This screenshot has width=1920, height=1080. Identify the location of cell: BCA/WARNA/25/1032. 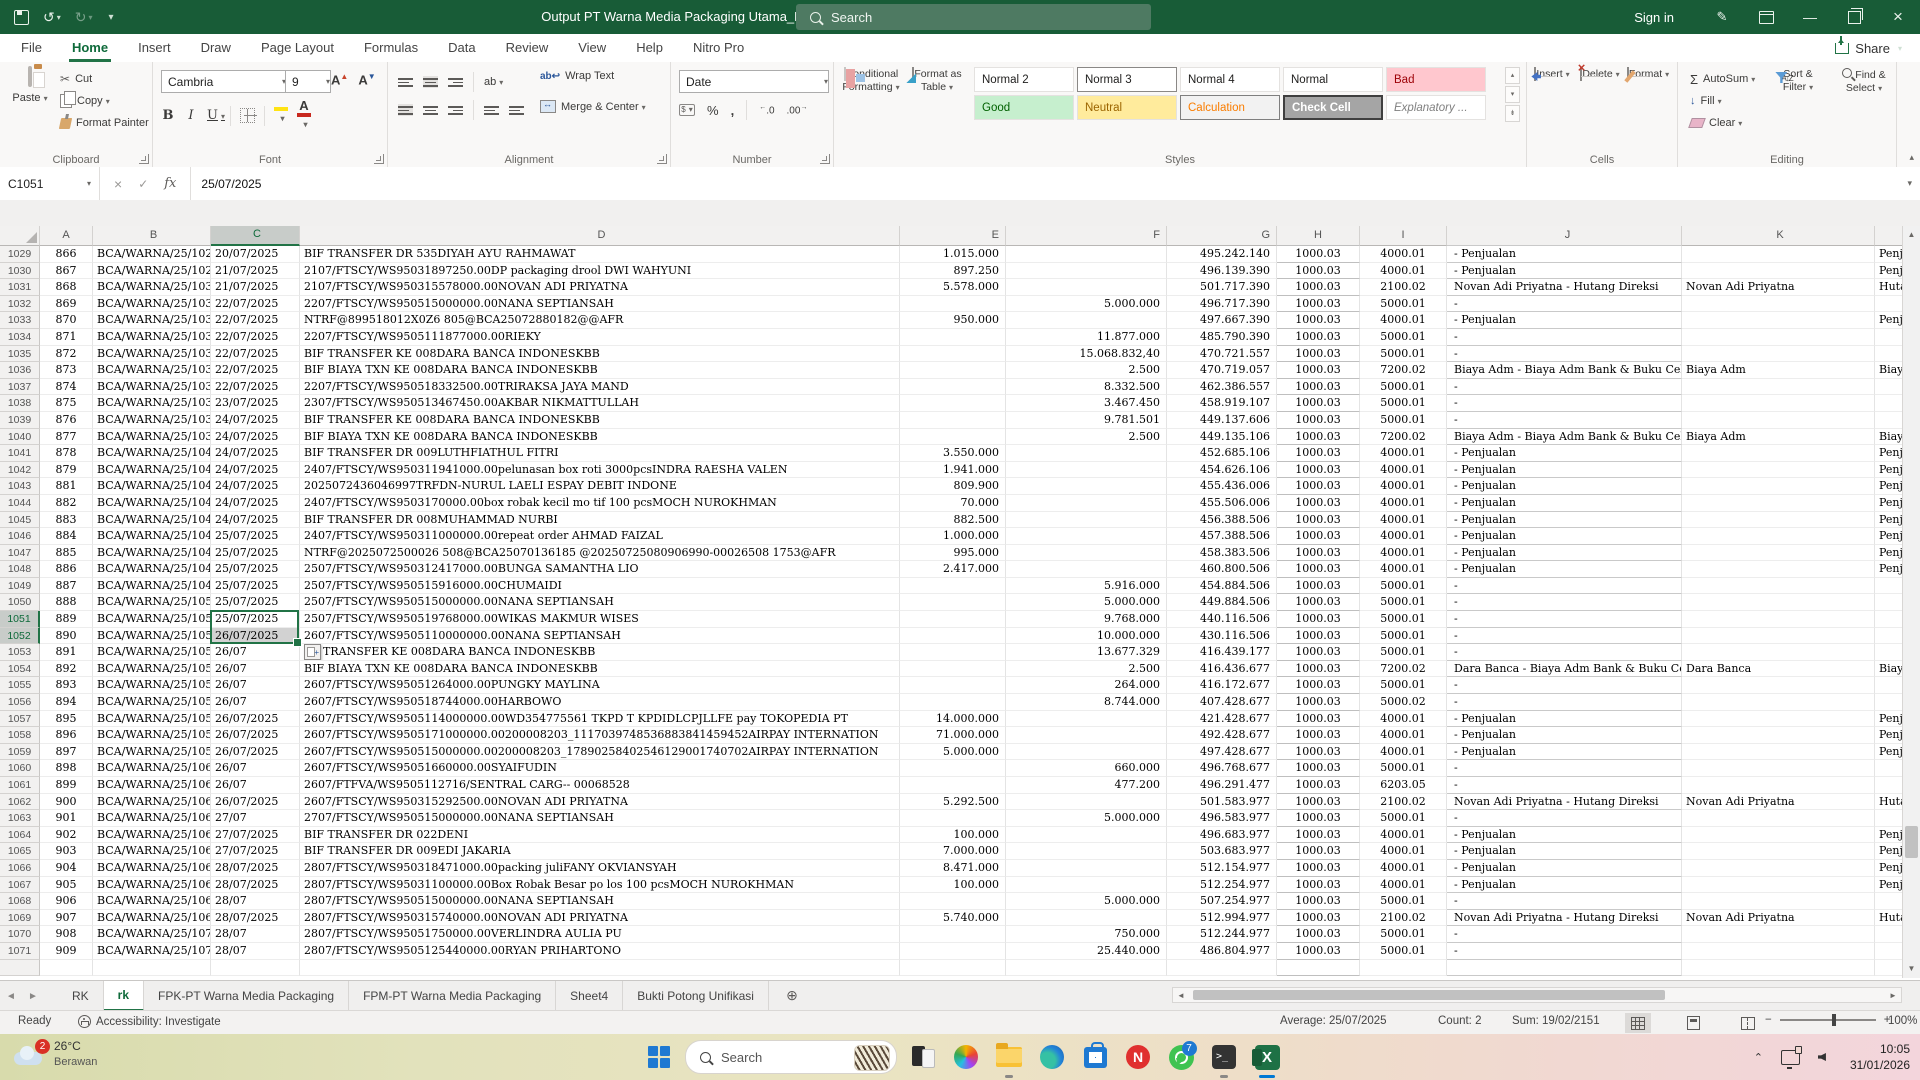
(152, 320).